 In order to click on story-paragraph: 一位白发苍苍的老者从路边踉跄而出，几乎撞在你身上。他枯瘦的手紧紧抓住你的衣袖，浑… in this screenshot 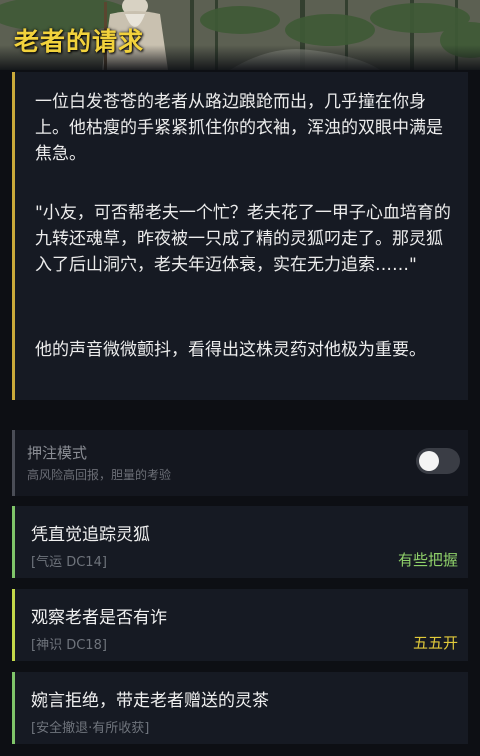, I will do `click(239, 128)`.